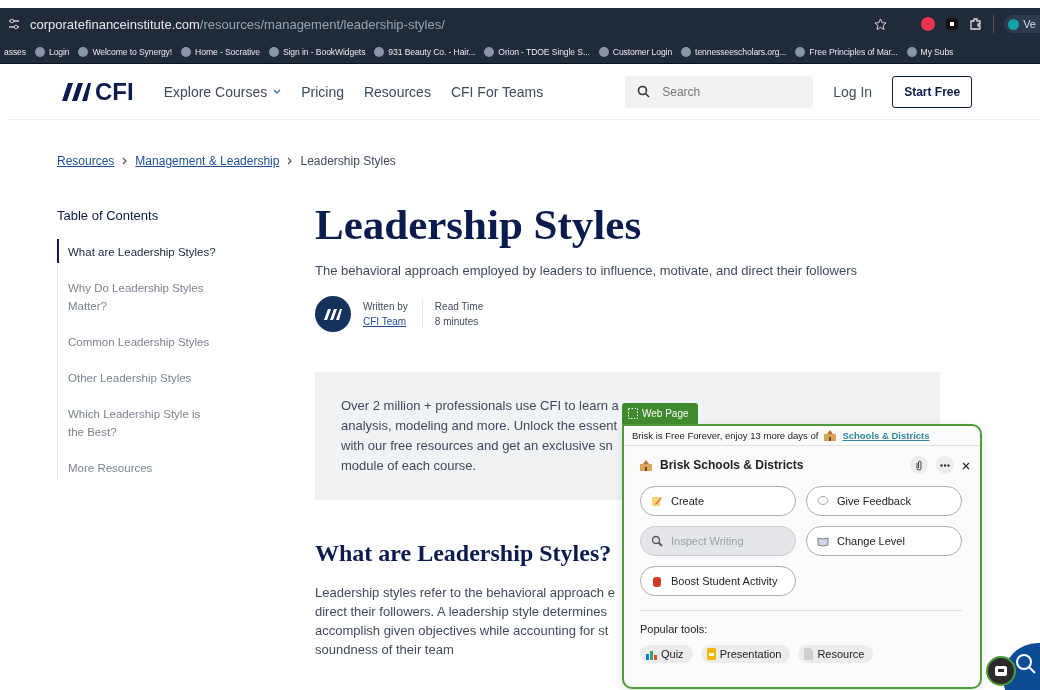  What do you see at coordinates (384, 650) in the screenshot?
I see `body-text-line: soundness of their team` at bounding box center [384, 650].